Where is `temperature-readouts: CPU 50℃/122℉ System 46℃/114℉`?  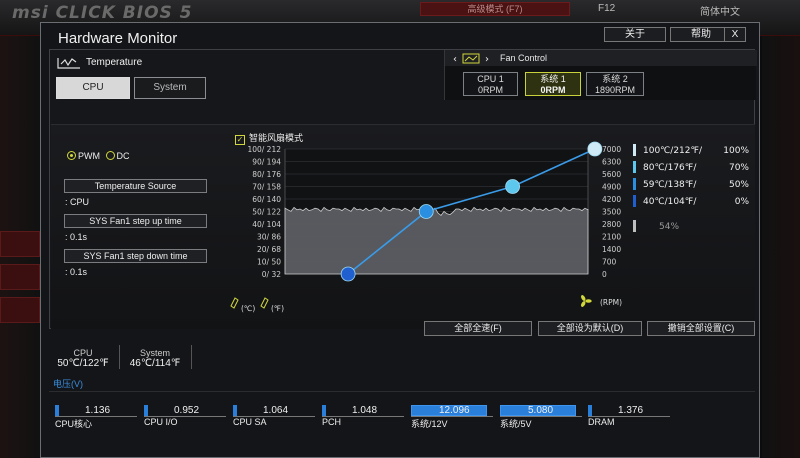 temperature-readouts: CPU 50℃/122℉ System 46℃/114℉ is located at coordinates (401, 356).